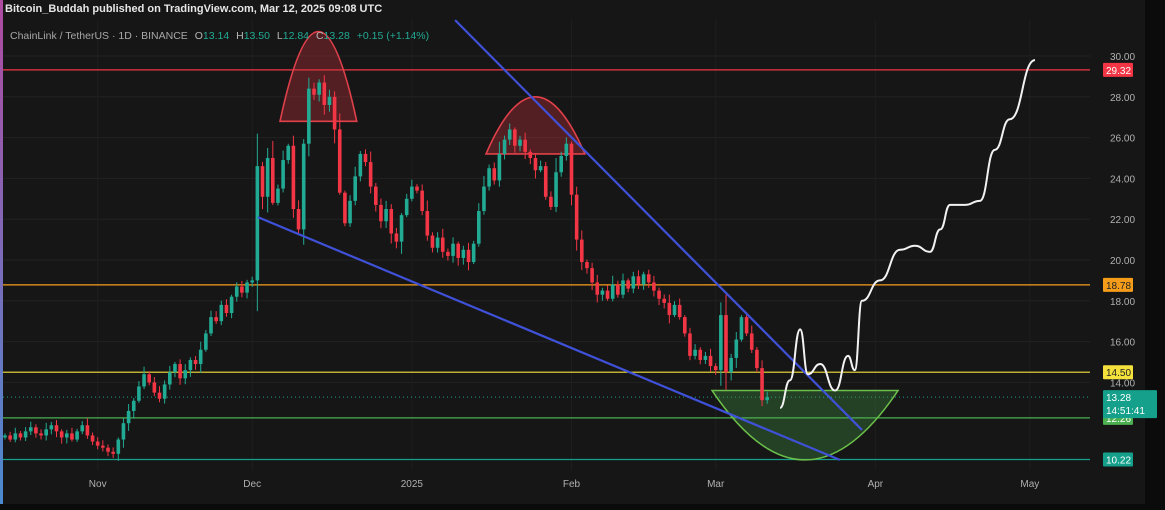 Image resolution: width=1165 pixels, height=510 pixels. What do you see at coordinates (318, 77) in the screenshot?
I see `top-arc-pattern` at bounding box center [318, 77].